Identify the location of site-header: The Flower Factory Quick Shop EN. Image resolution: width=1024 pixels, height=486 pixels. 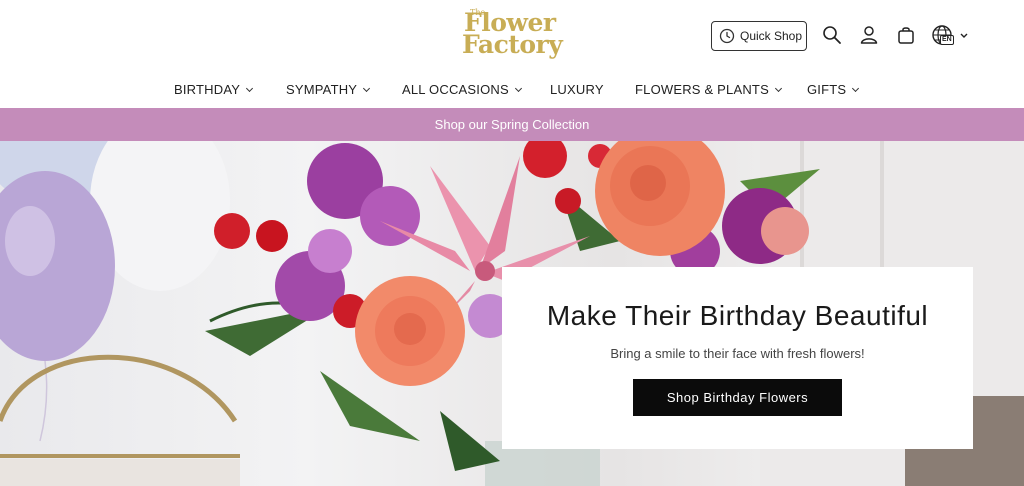
(512, 36).